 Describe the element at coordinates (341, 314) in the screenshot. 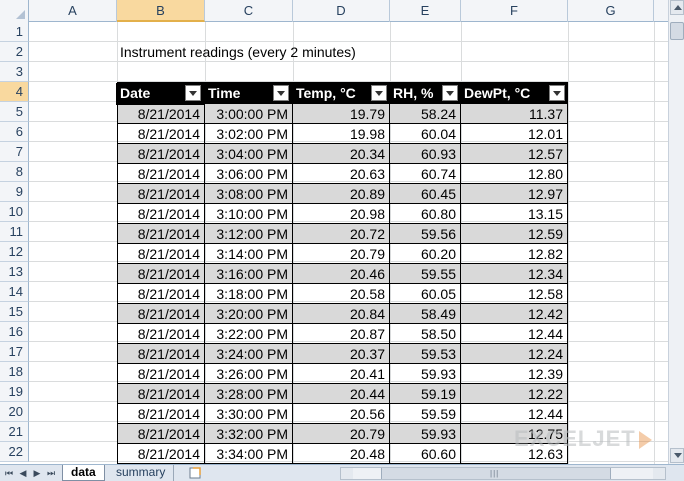

I see `temp-cell: 20.84` at that location.